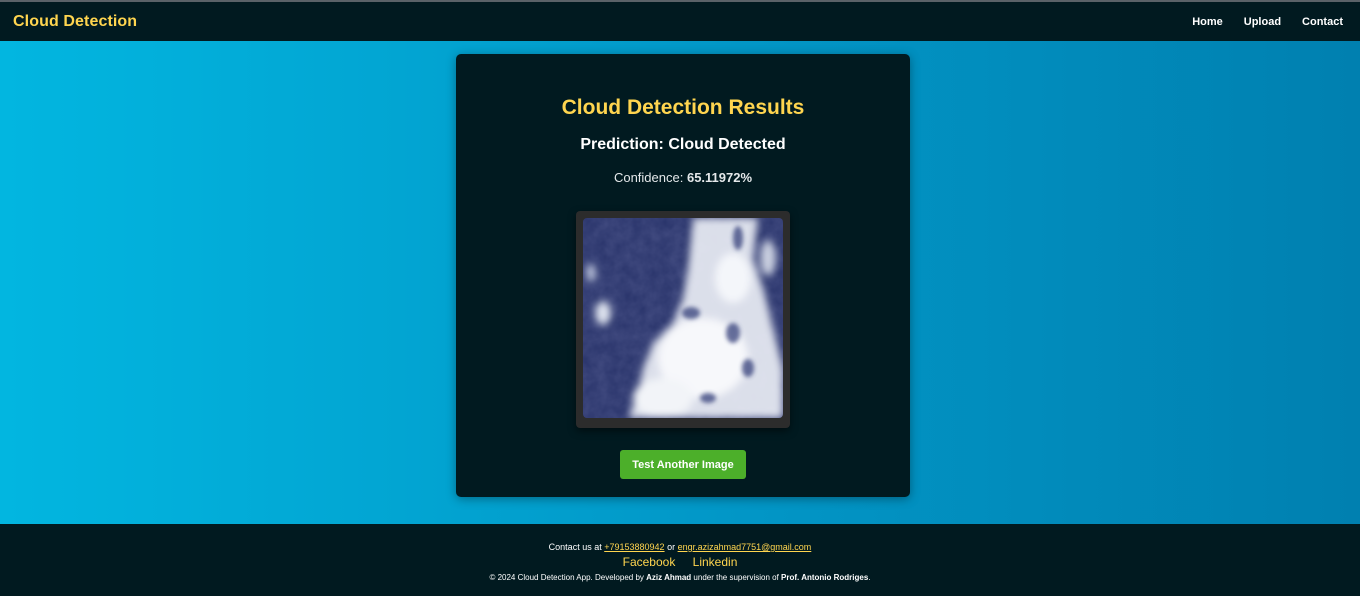  What do you see at coordinates (736, 577) in the screenshot?
I see `supervision-text: under the supervision of` at bounding box center [736, 577].